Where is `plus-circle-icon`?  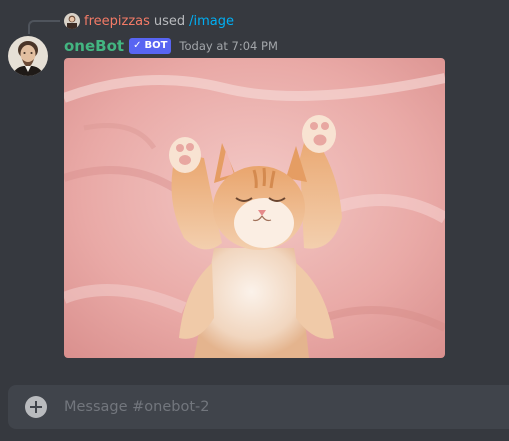 plus-circle-icon is located at coordinates (36, 407).